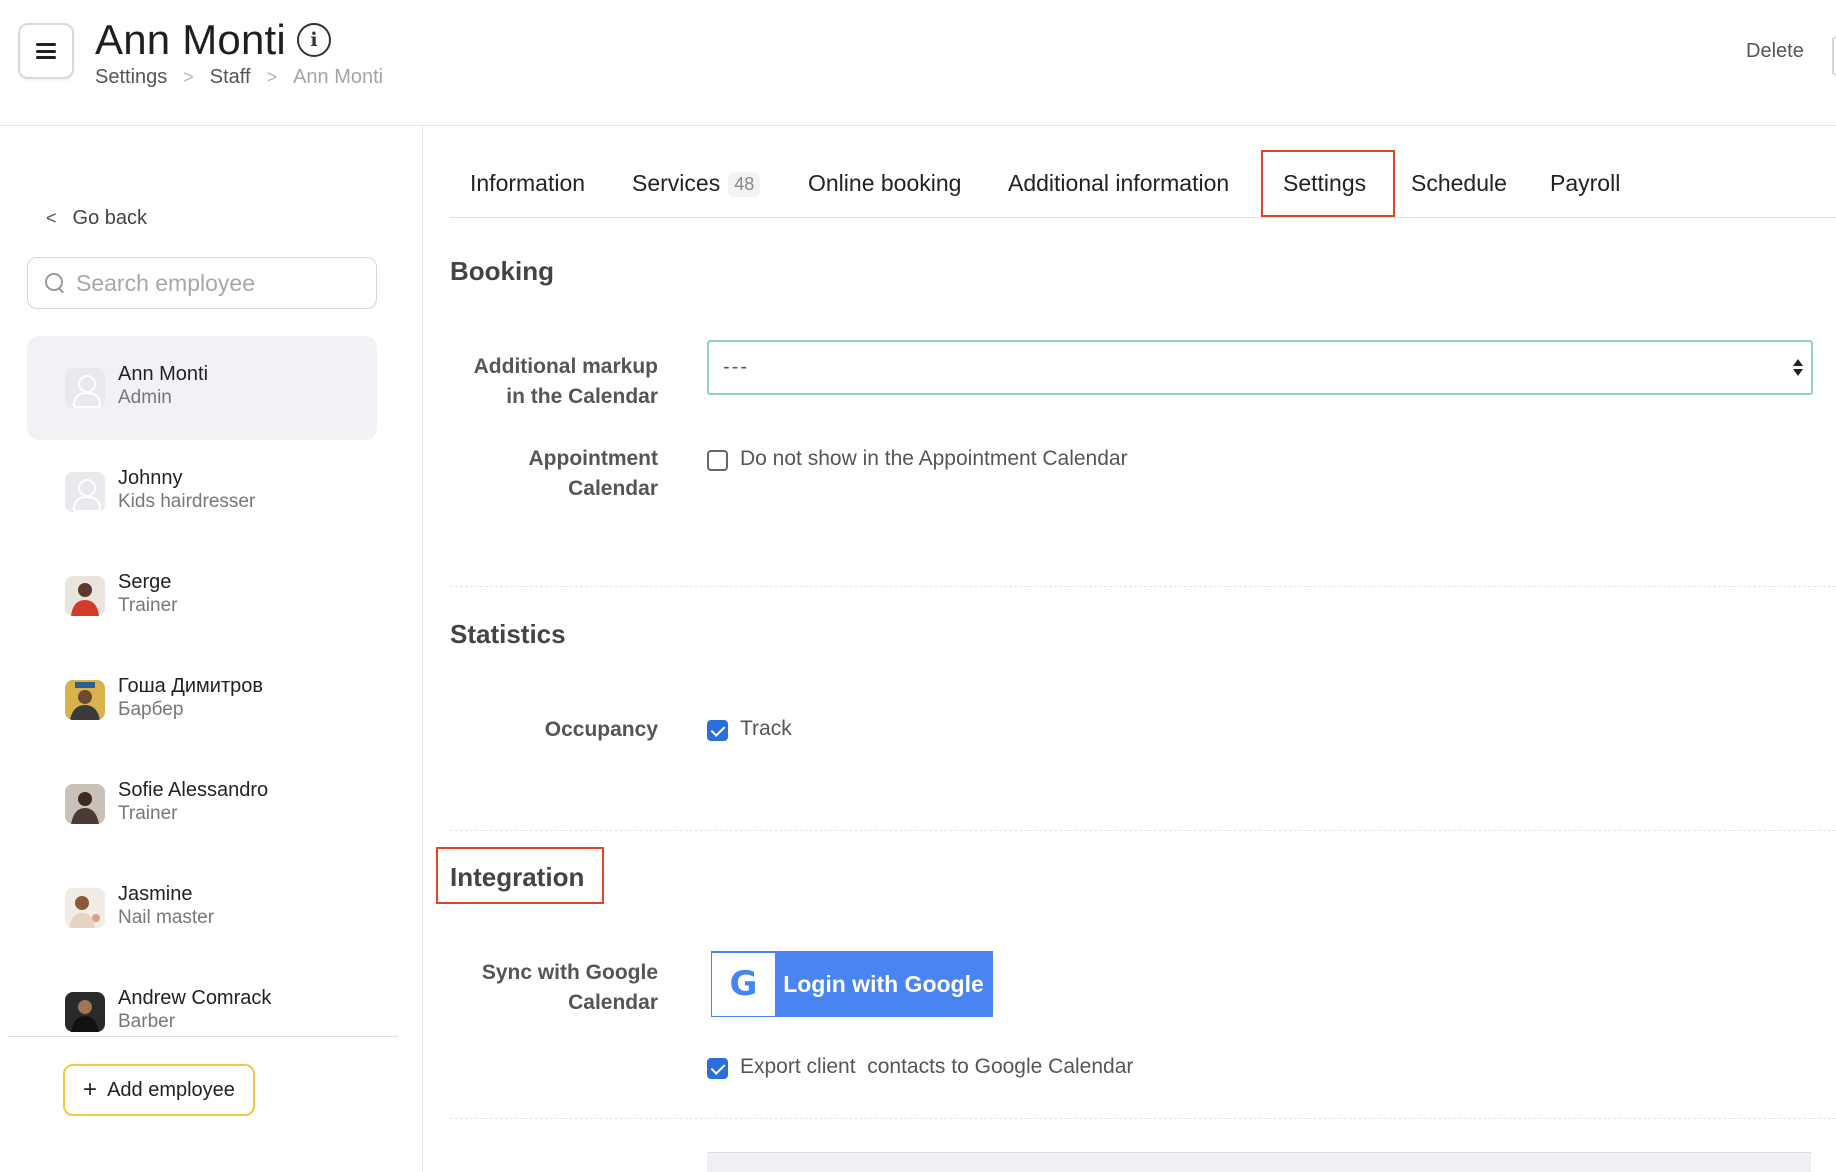 Image resolution: width=1836 pixels, height=1172 pixels. I want to click on hide-from-calendar-checkbox, so click(717, 460).